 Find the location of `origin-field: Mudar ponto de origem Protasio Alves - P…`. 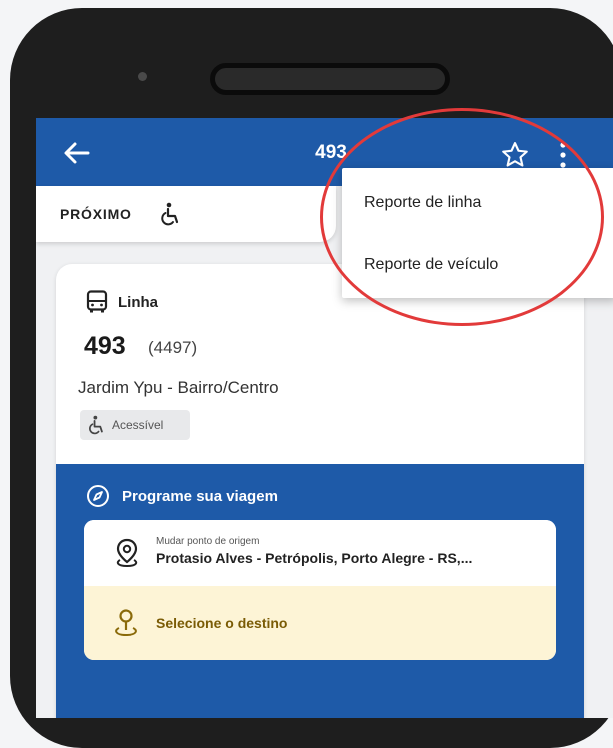

origin-field: Mudar ponto de origem Protasio Alves - P… is located at coordinates (320, 553).